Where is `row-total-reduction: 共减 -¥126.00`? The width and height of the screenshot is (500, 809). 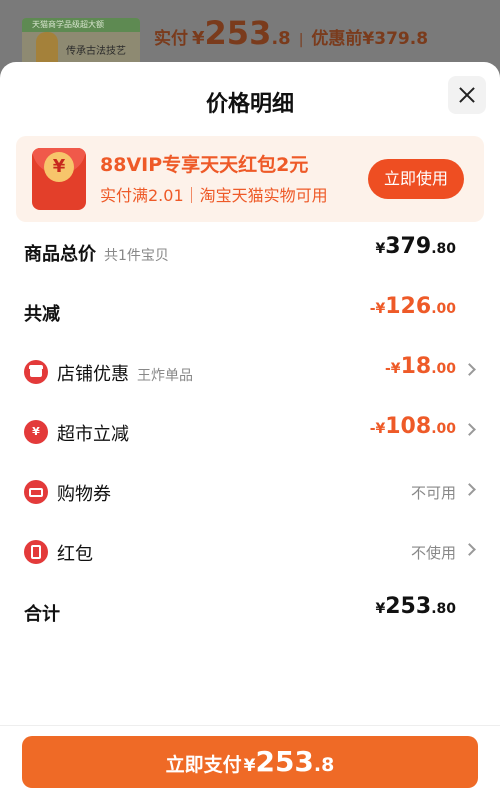
row-total-reduction: 共减 -¥126.00 is located at coordinates (250, 312).